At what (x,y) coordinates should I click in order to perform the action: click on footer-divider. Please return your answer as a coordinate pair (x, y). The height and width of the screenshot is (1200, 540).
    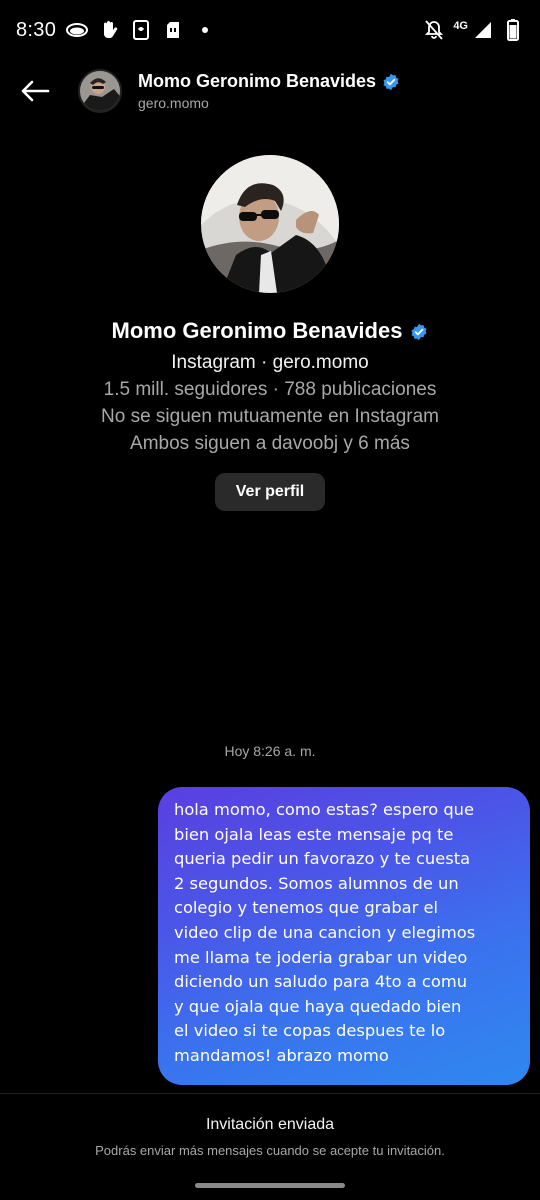
    Looking at the image, I should click on (270, 1093).